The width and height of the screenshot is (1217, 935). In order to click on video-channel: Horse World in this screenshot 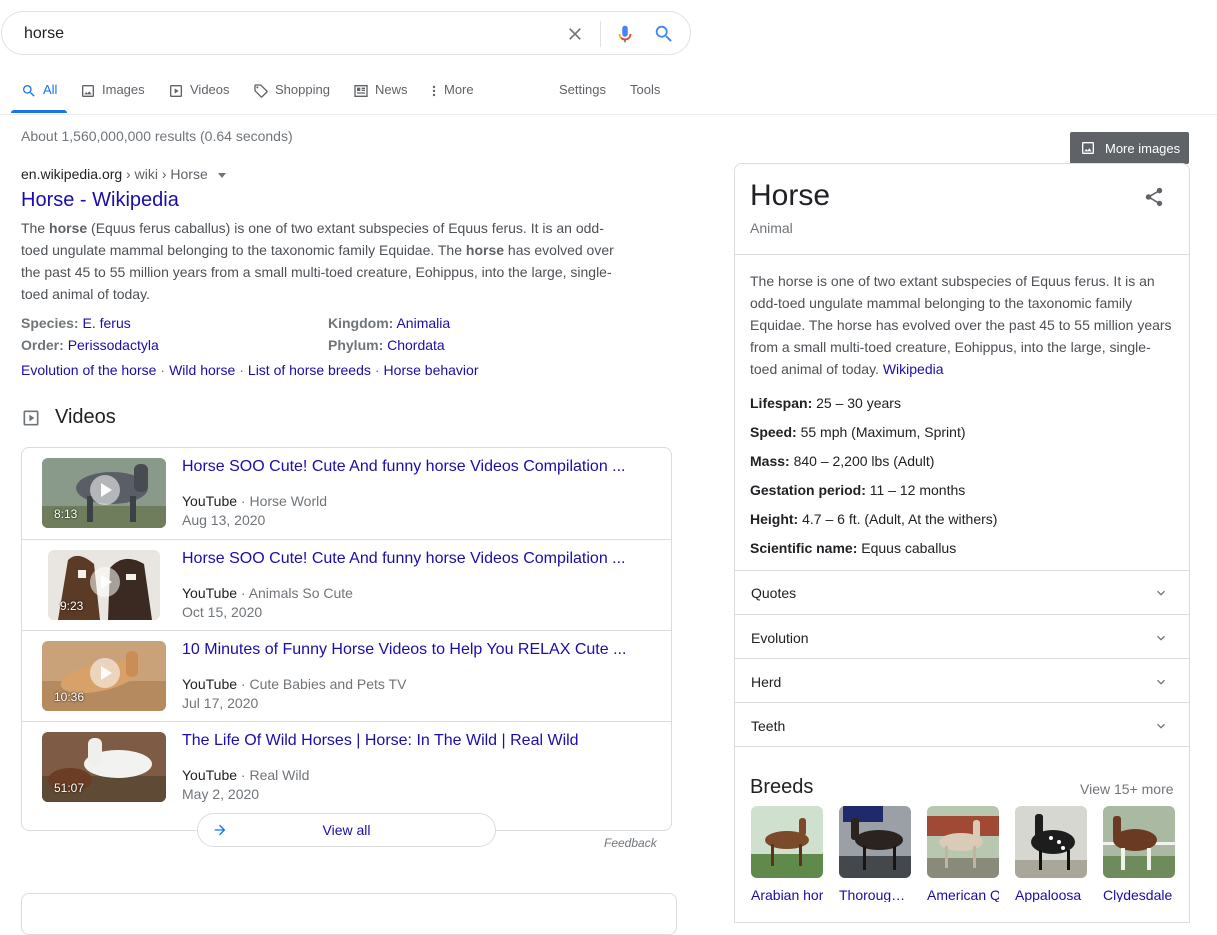, I will do `click(288, 501)`.